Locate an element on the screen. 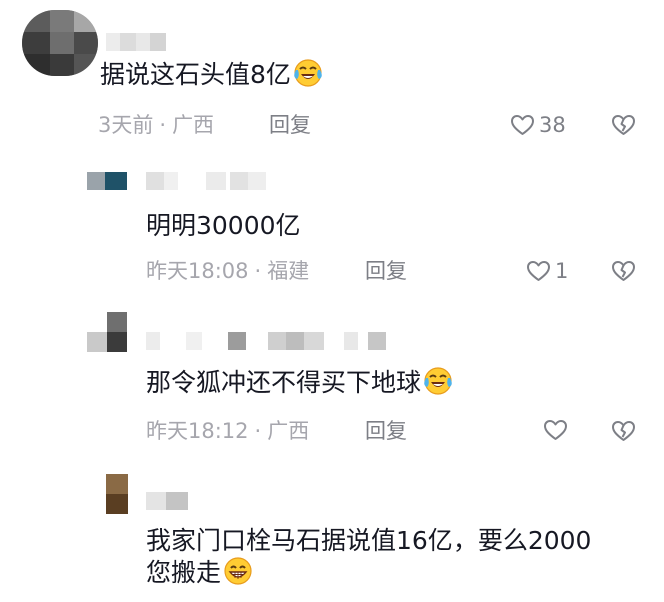 The height and width of the screenshot is (602, 664). comment-time: 昨天18:12 is located at coordinates (197, 431).